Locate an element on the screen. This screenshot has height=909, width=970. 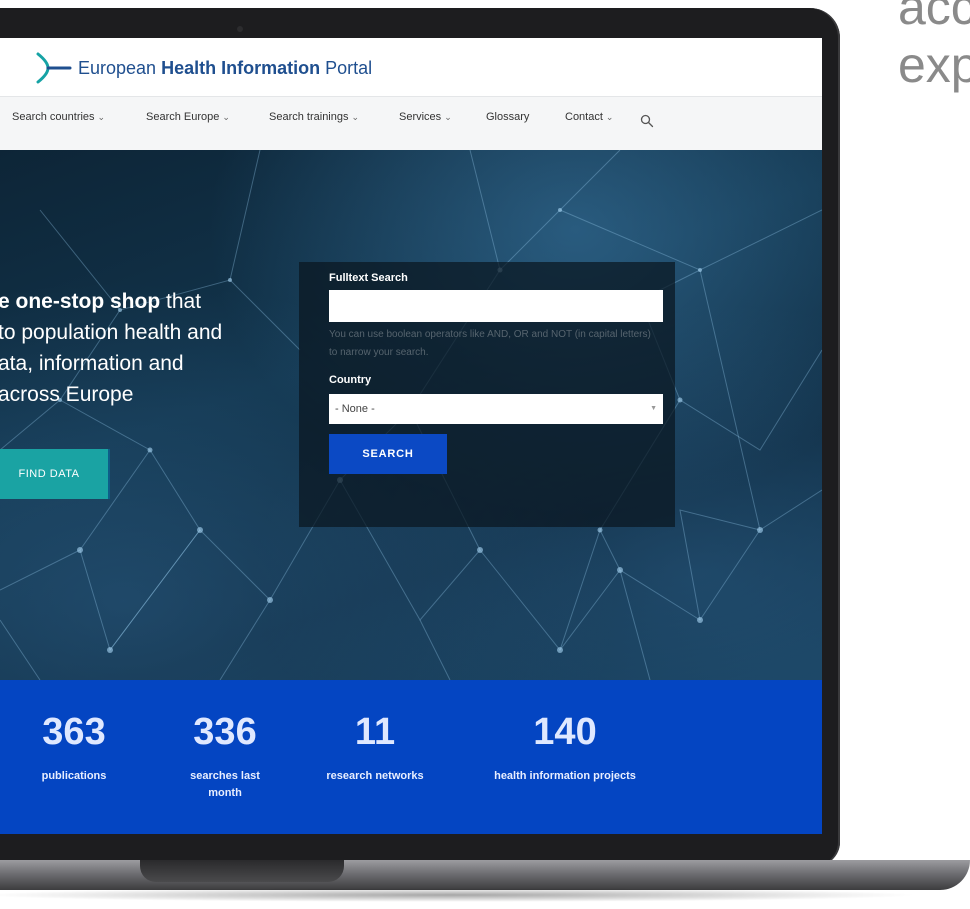
nav-item-search-countries: Search countries ⌄ is located at coordinates (58, 117).